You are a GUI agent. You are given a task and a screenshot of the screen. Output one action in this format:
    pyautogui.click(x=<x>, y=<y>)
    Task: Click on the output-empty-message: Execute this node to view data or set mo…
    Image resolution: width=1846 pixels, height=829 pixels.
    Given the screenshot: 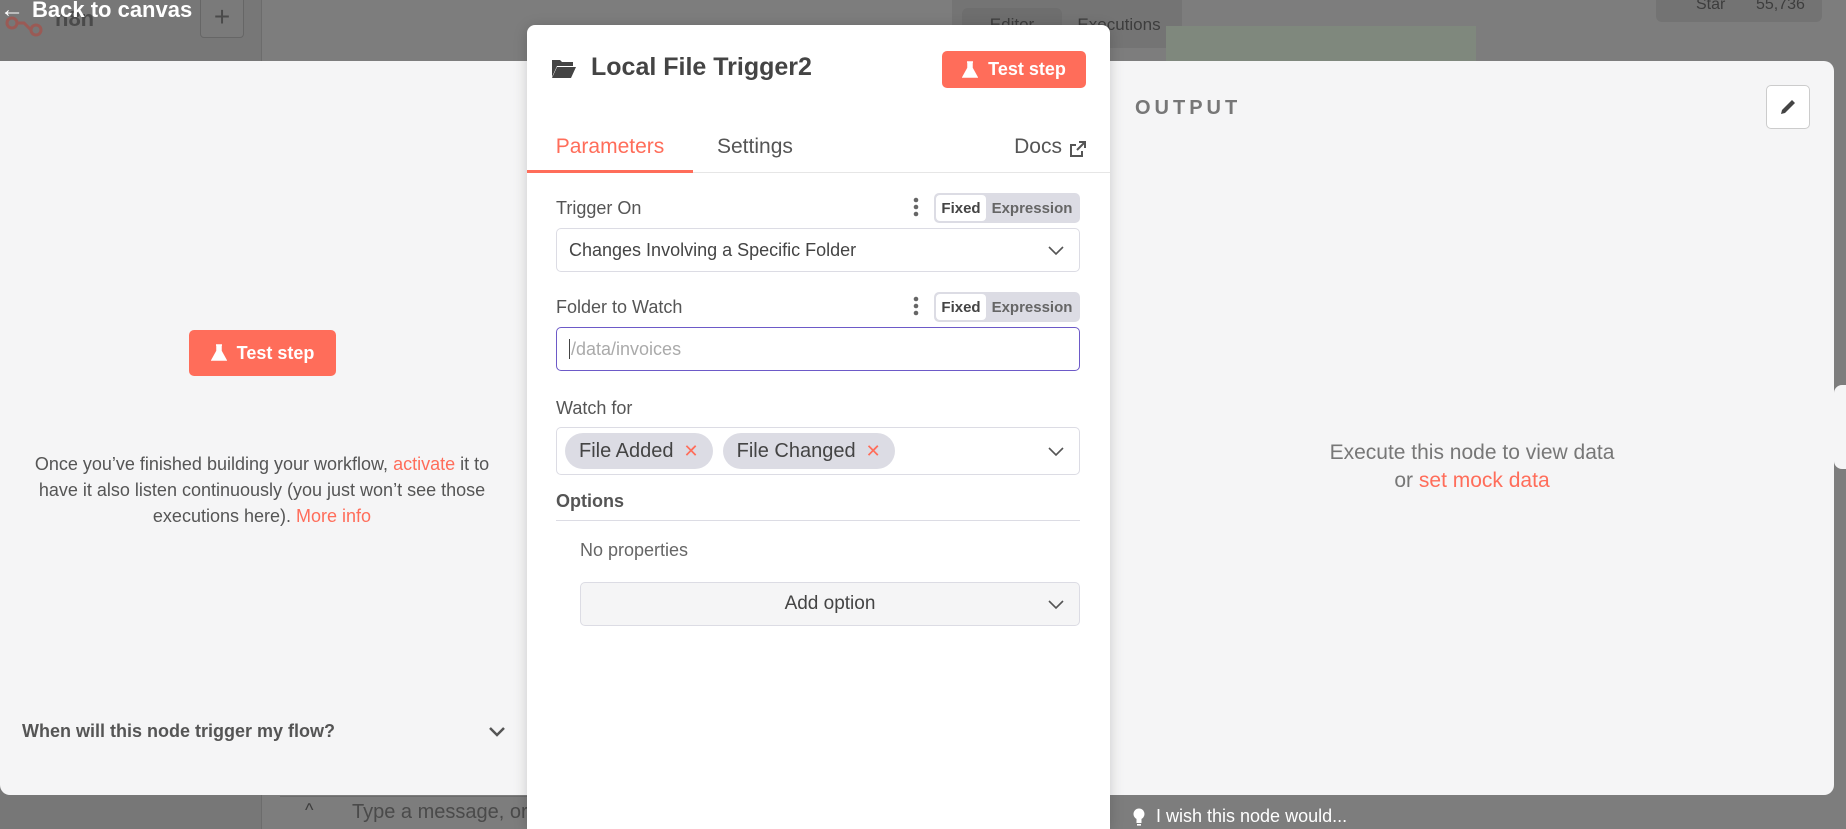 What is the action you would take?
    pyautogui.click(x=1472, y=467)
    